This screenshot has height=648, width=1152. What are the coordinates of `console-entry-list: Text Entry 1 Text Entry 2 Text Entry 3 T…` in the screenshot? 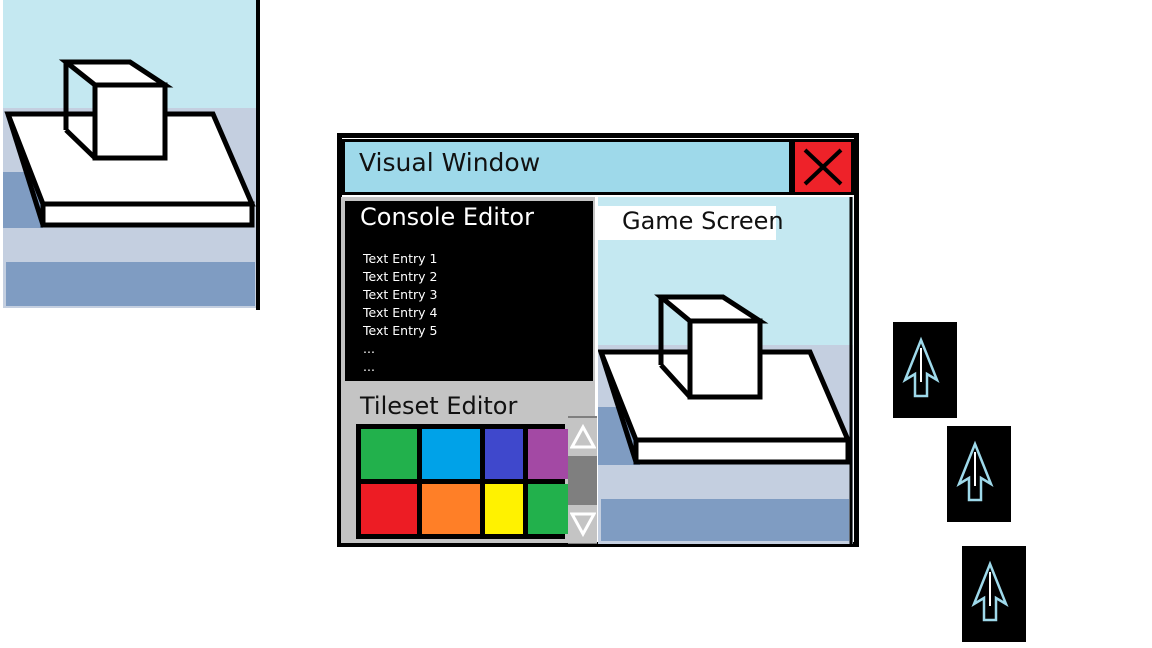 It's located at (400, 313).